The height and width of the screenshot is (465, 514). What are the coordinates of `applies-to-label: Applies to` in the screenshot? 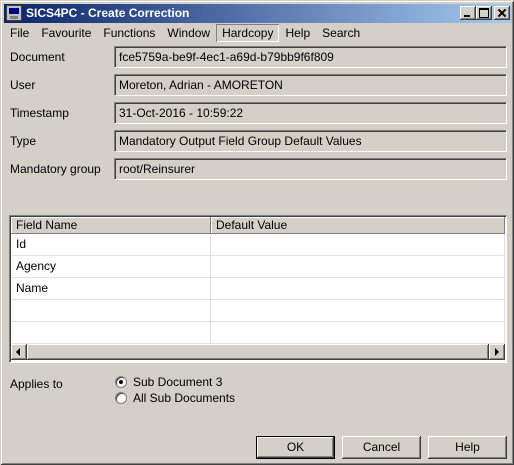 It's located at (36, 384).